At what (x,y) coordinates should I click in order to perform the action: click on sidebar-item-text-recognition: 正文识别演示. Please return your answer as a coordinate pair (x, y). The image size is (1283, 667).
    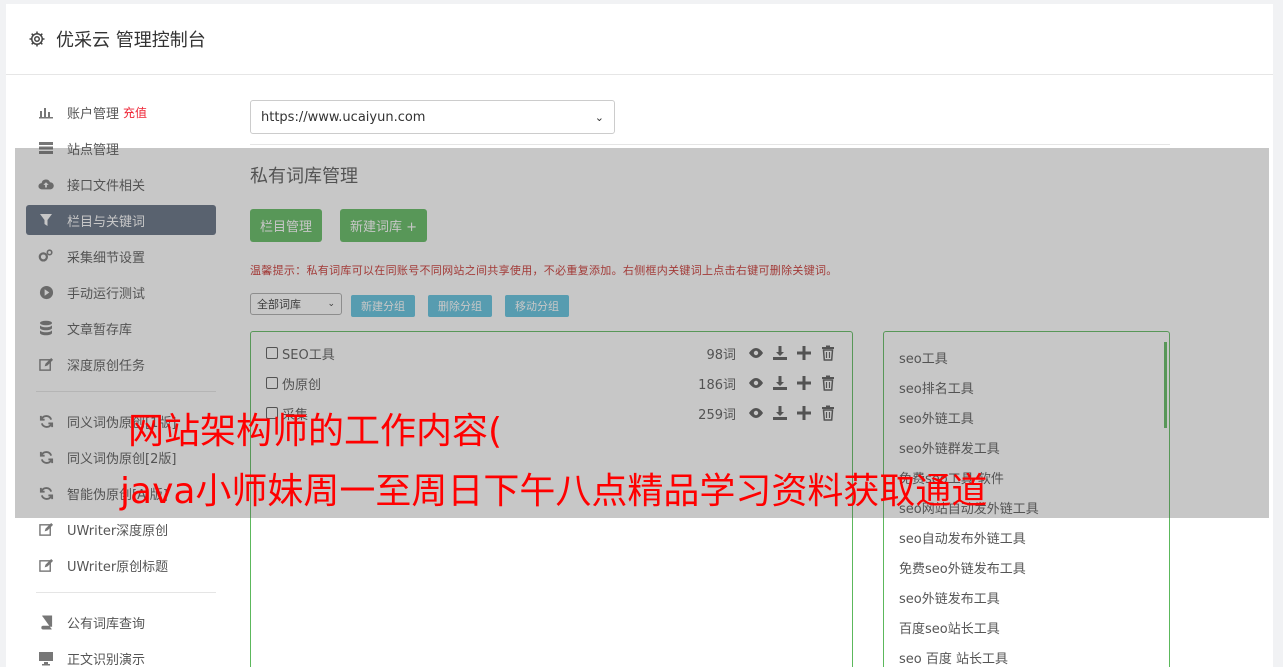
    Looking at the image, I should click on (121, 655).